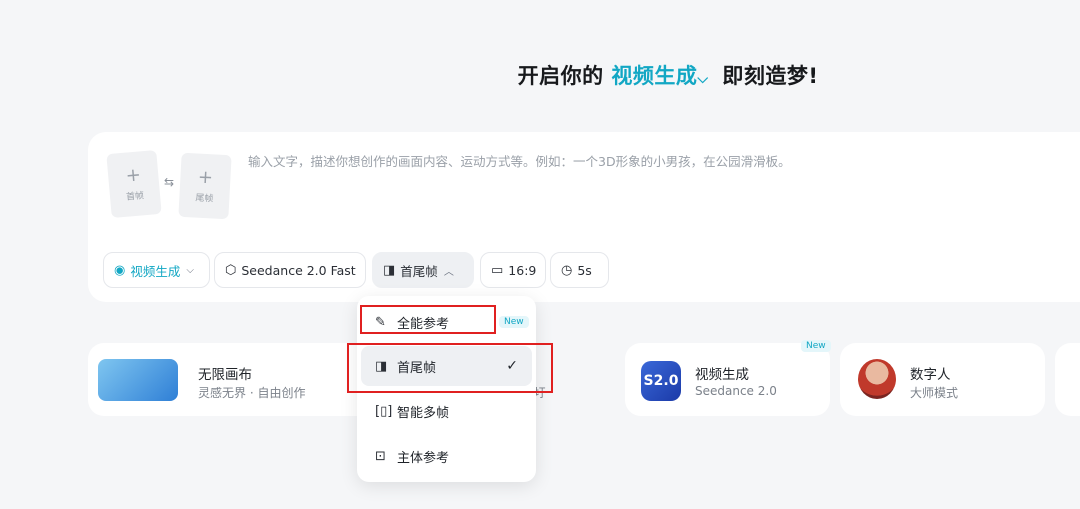 This screenshot has height=509, width=1080. Describe the element at coordinates (428, 319) in the screenshot. I see `highlight-box-all-reference` at that location.